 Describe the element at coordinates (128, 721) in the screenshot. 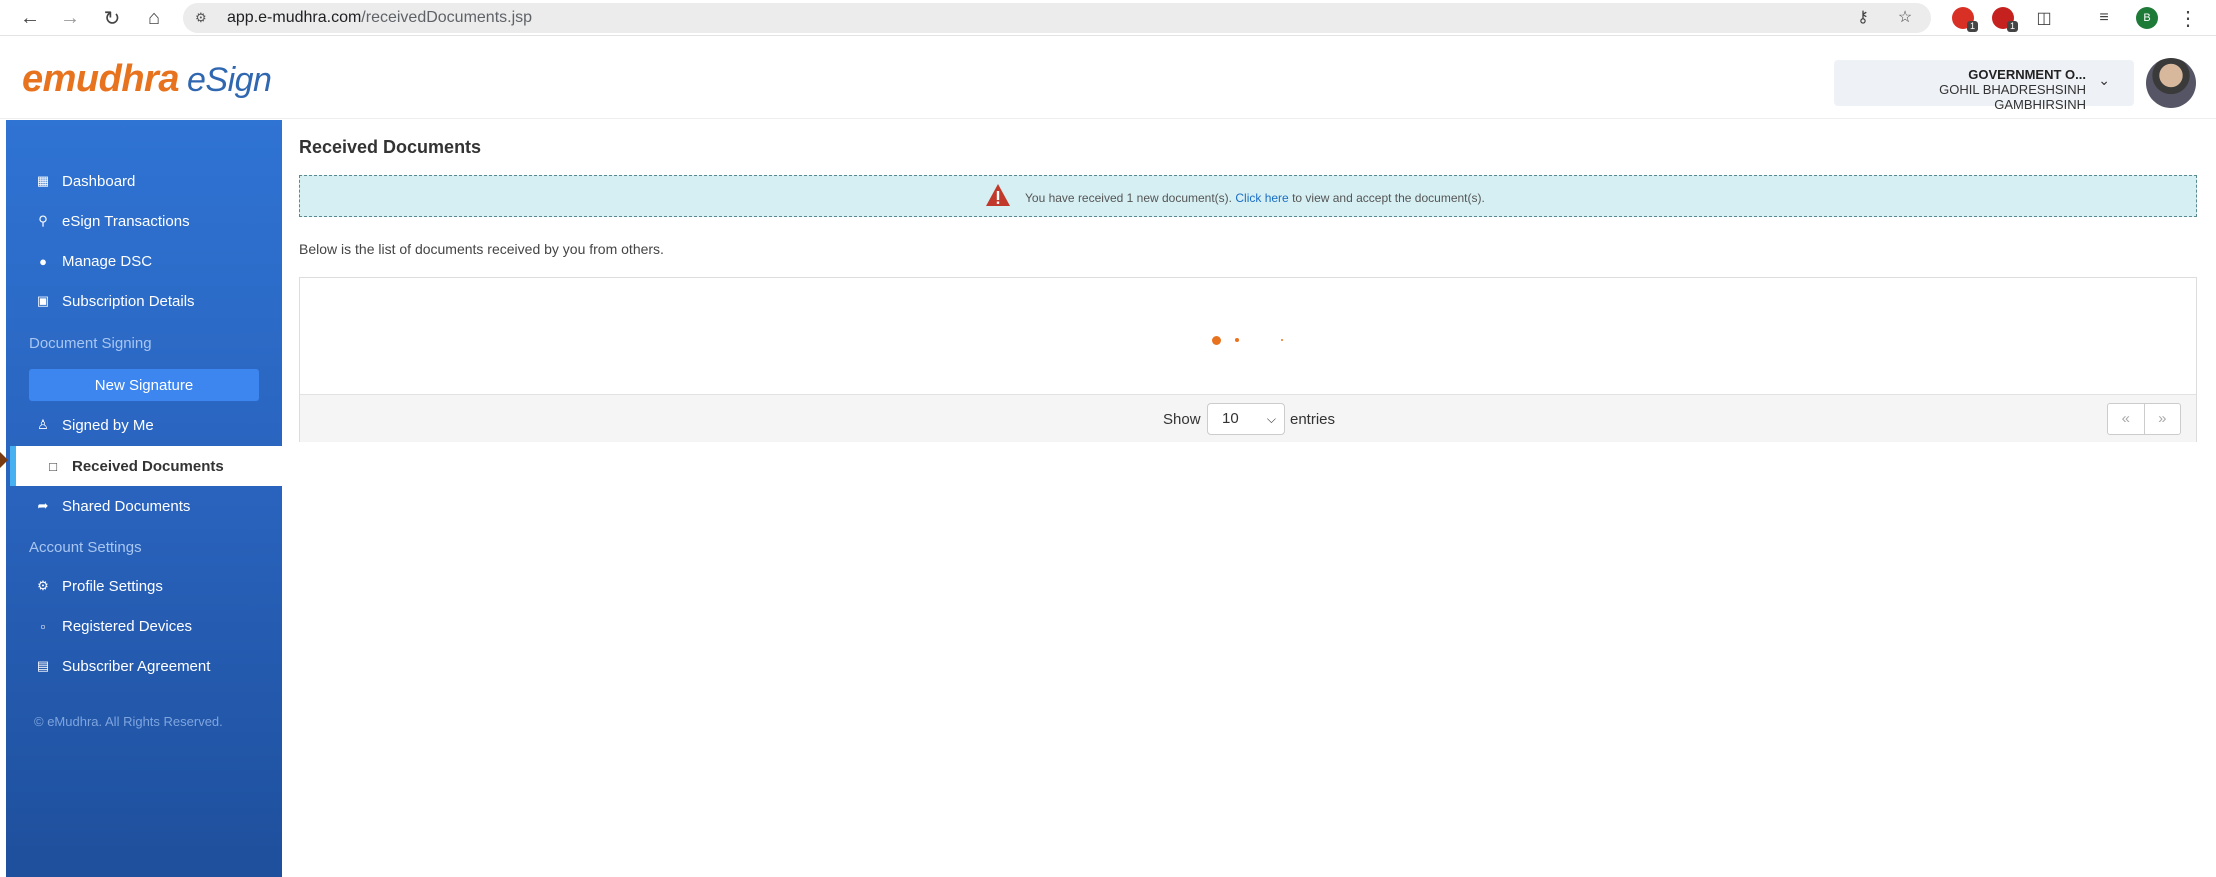

I see `copyright: © eMudhra. All Rights Reserved.` at that location.